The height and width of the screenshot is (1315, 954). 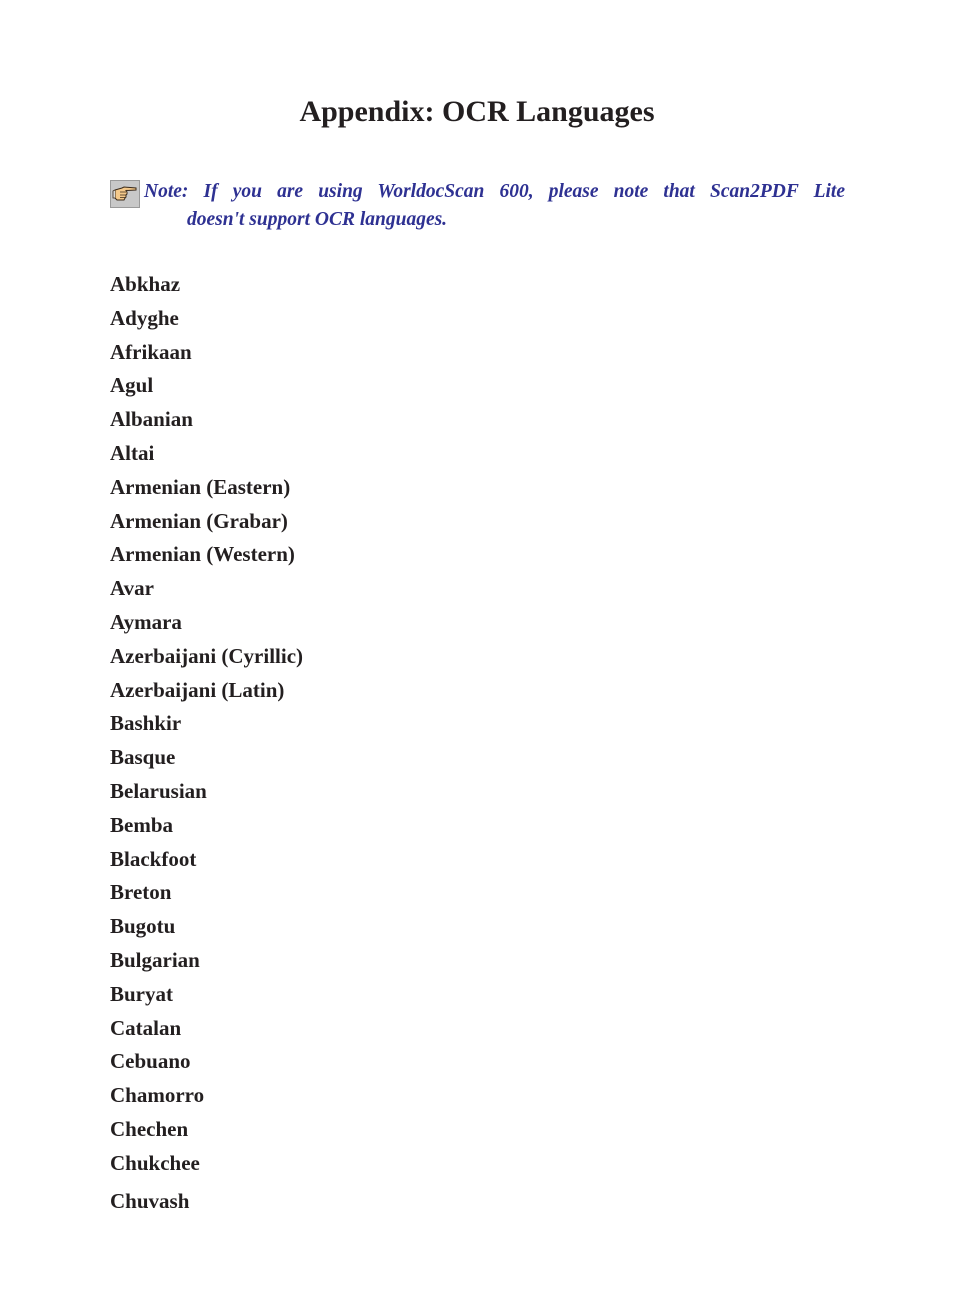 I want to click on language-item: Afrikaan, so click(x=151, y=351).